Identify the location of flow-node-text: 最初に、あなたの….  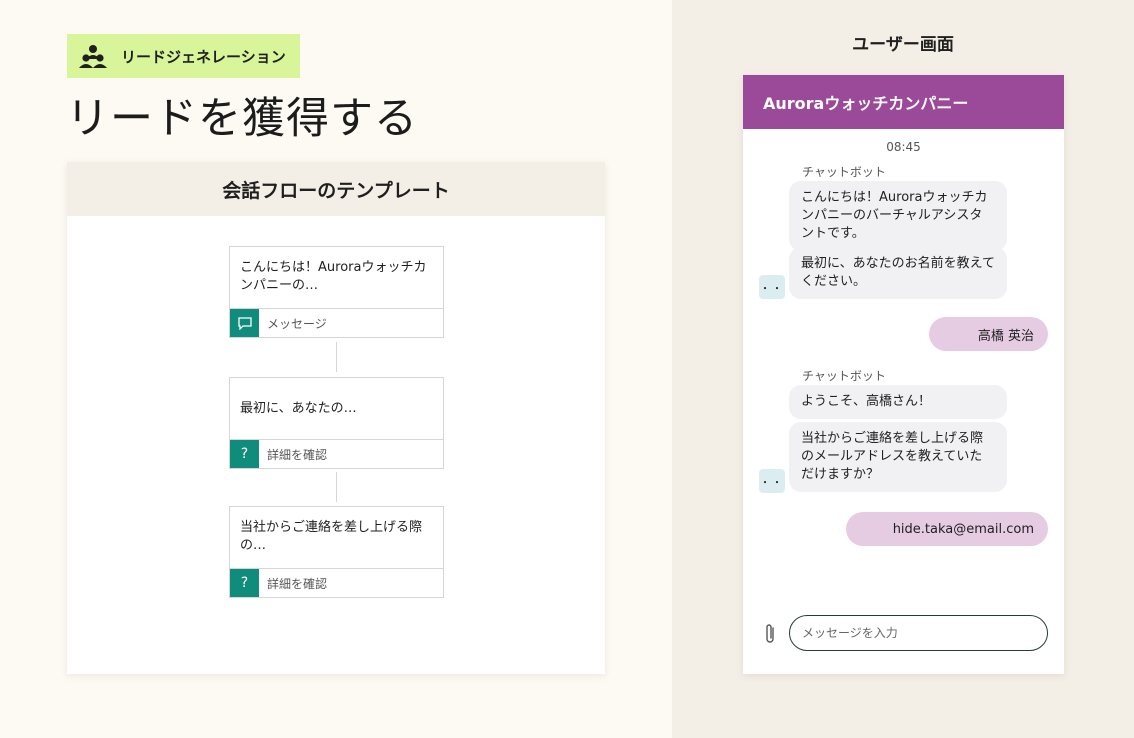
(336, 409).